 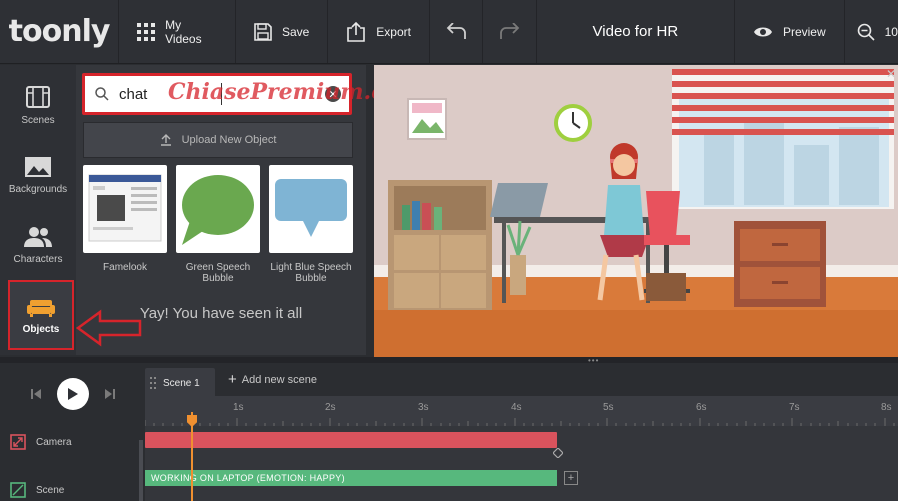 What do you see at coordinates (38, 236) in the screenshot?
I see `characters-icon` at bounding box center [38, 236].